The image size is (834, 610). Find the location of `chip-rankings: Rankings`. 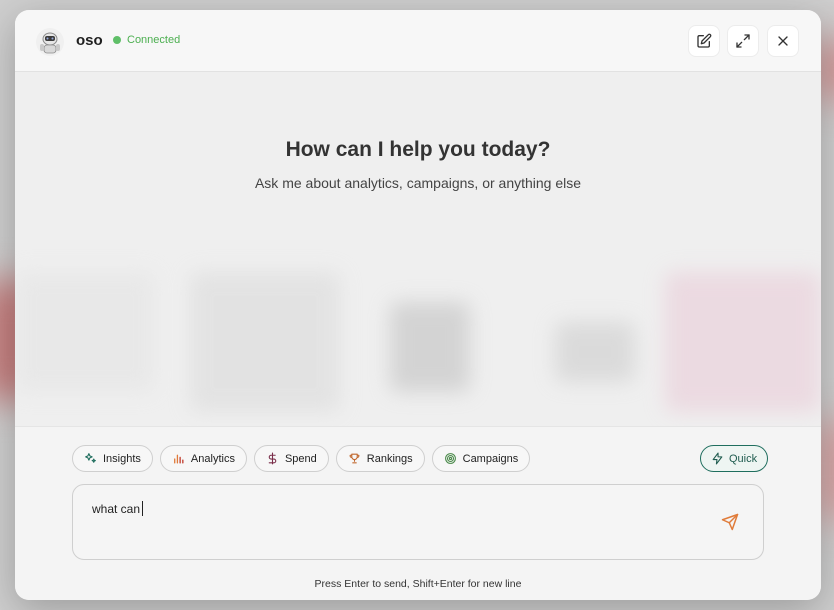

chip-rankings: Rankings is located at coordinates (380, 458).